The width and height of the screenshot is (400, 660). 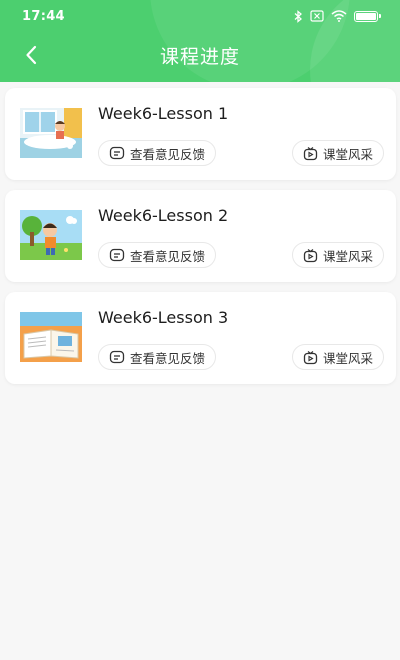 What do you see at coordinates (43, 16) in the screenshot?
I see `status-time: 17:44` at bounding box center [43, 16].